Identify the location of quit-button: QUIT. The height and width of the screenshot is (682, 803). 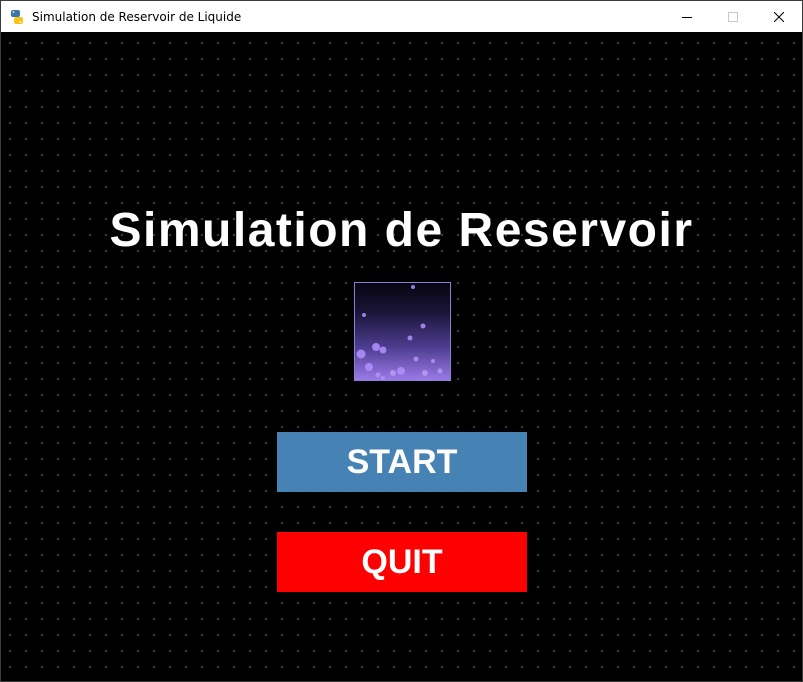
(402, 562).